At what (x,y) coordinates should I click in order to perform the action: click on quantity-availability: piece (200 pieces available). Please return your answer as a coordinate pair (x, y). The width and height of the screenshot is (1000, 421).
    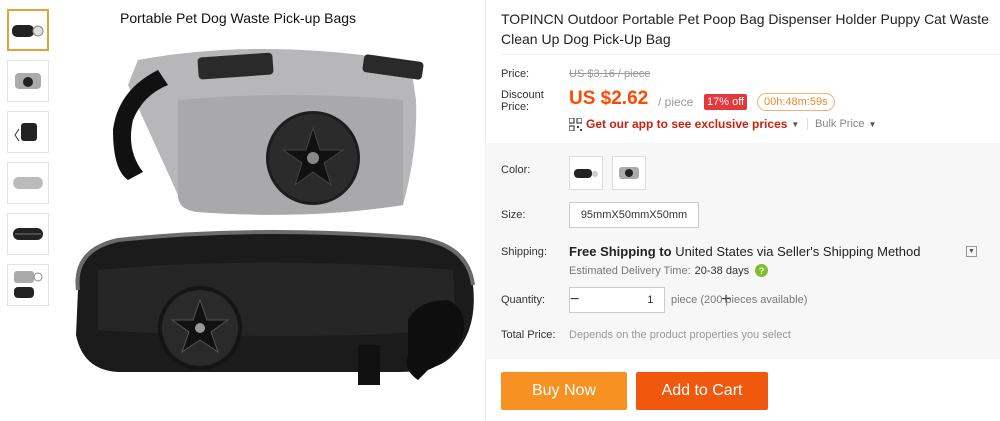
    Looking at the image, I should click on (739, 300).